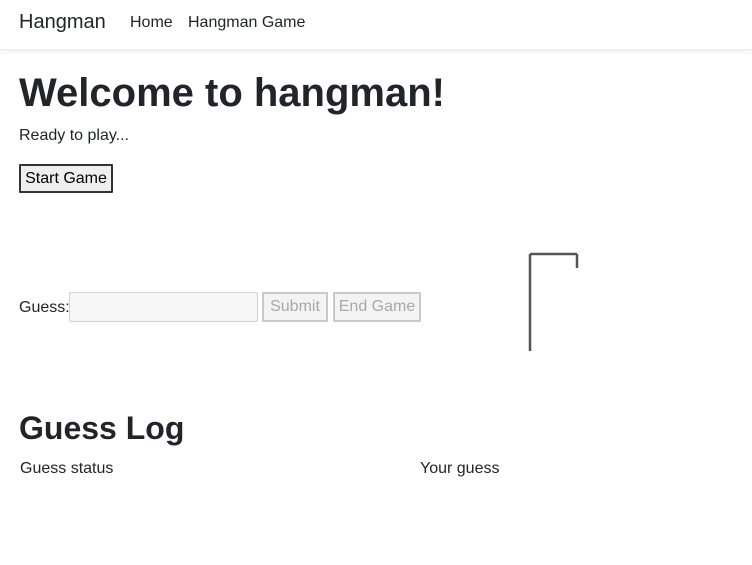 The height and width of the screenshot is (565, 752). I want to click on submit-button: Submit, so click(295, 307).